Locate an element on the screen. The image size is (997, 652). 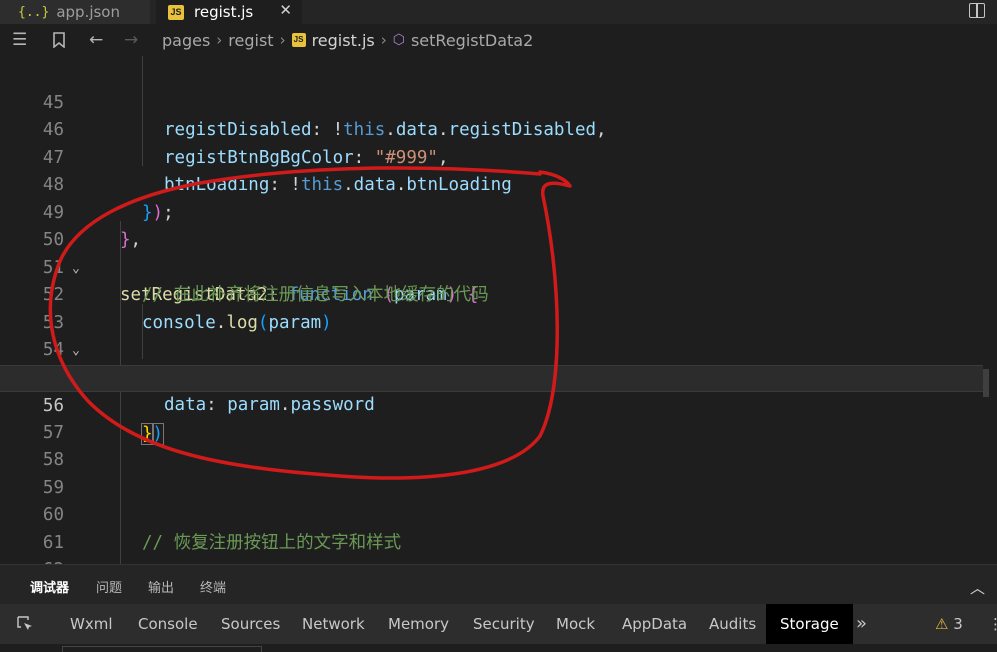
tab-app-json: {..} app.json is located at coordinates (75, 12).